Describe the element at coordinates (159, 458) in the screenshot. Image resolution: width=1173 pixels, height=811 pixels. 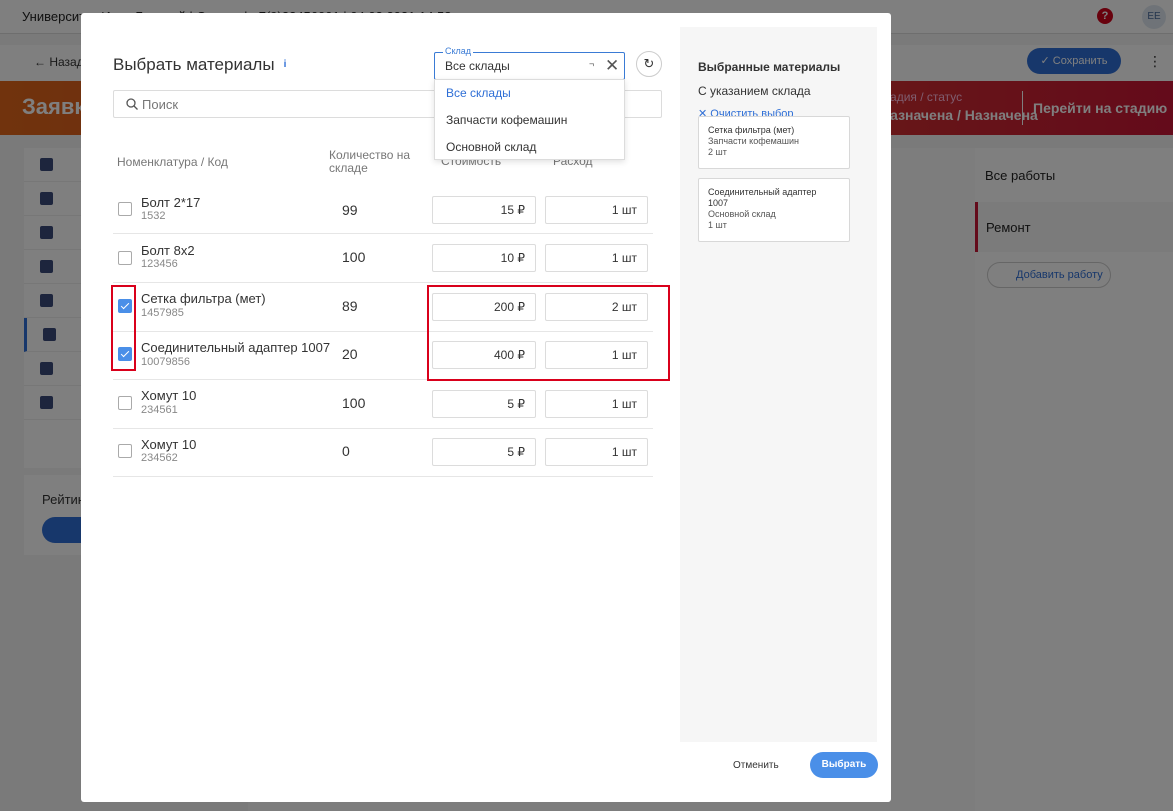
I see `item-code: 234562` at that location.